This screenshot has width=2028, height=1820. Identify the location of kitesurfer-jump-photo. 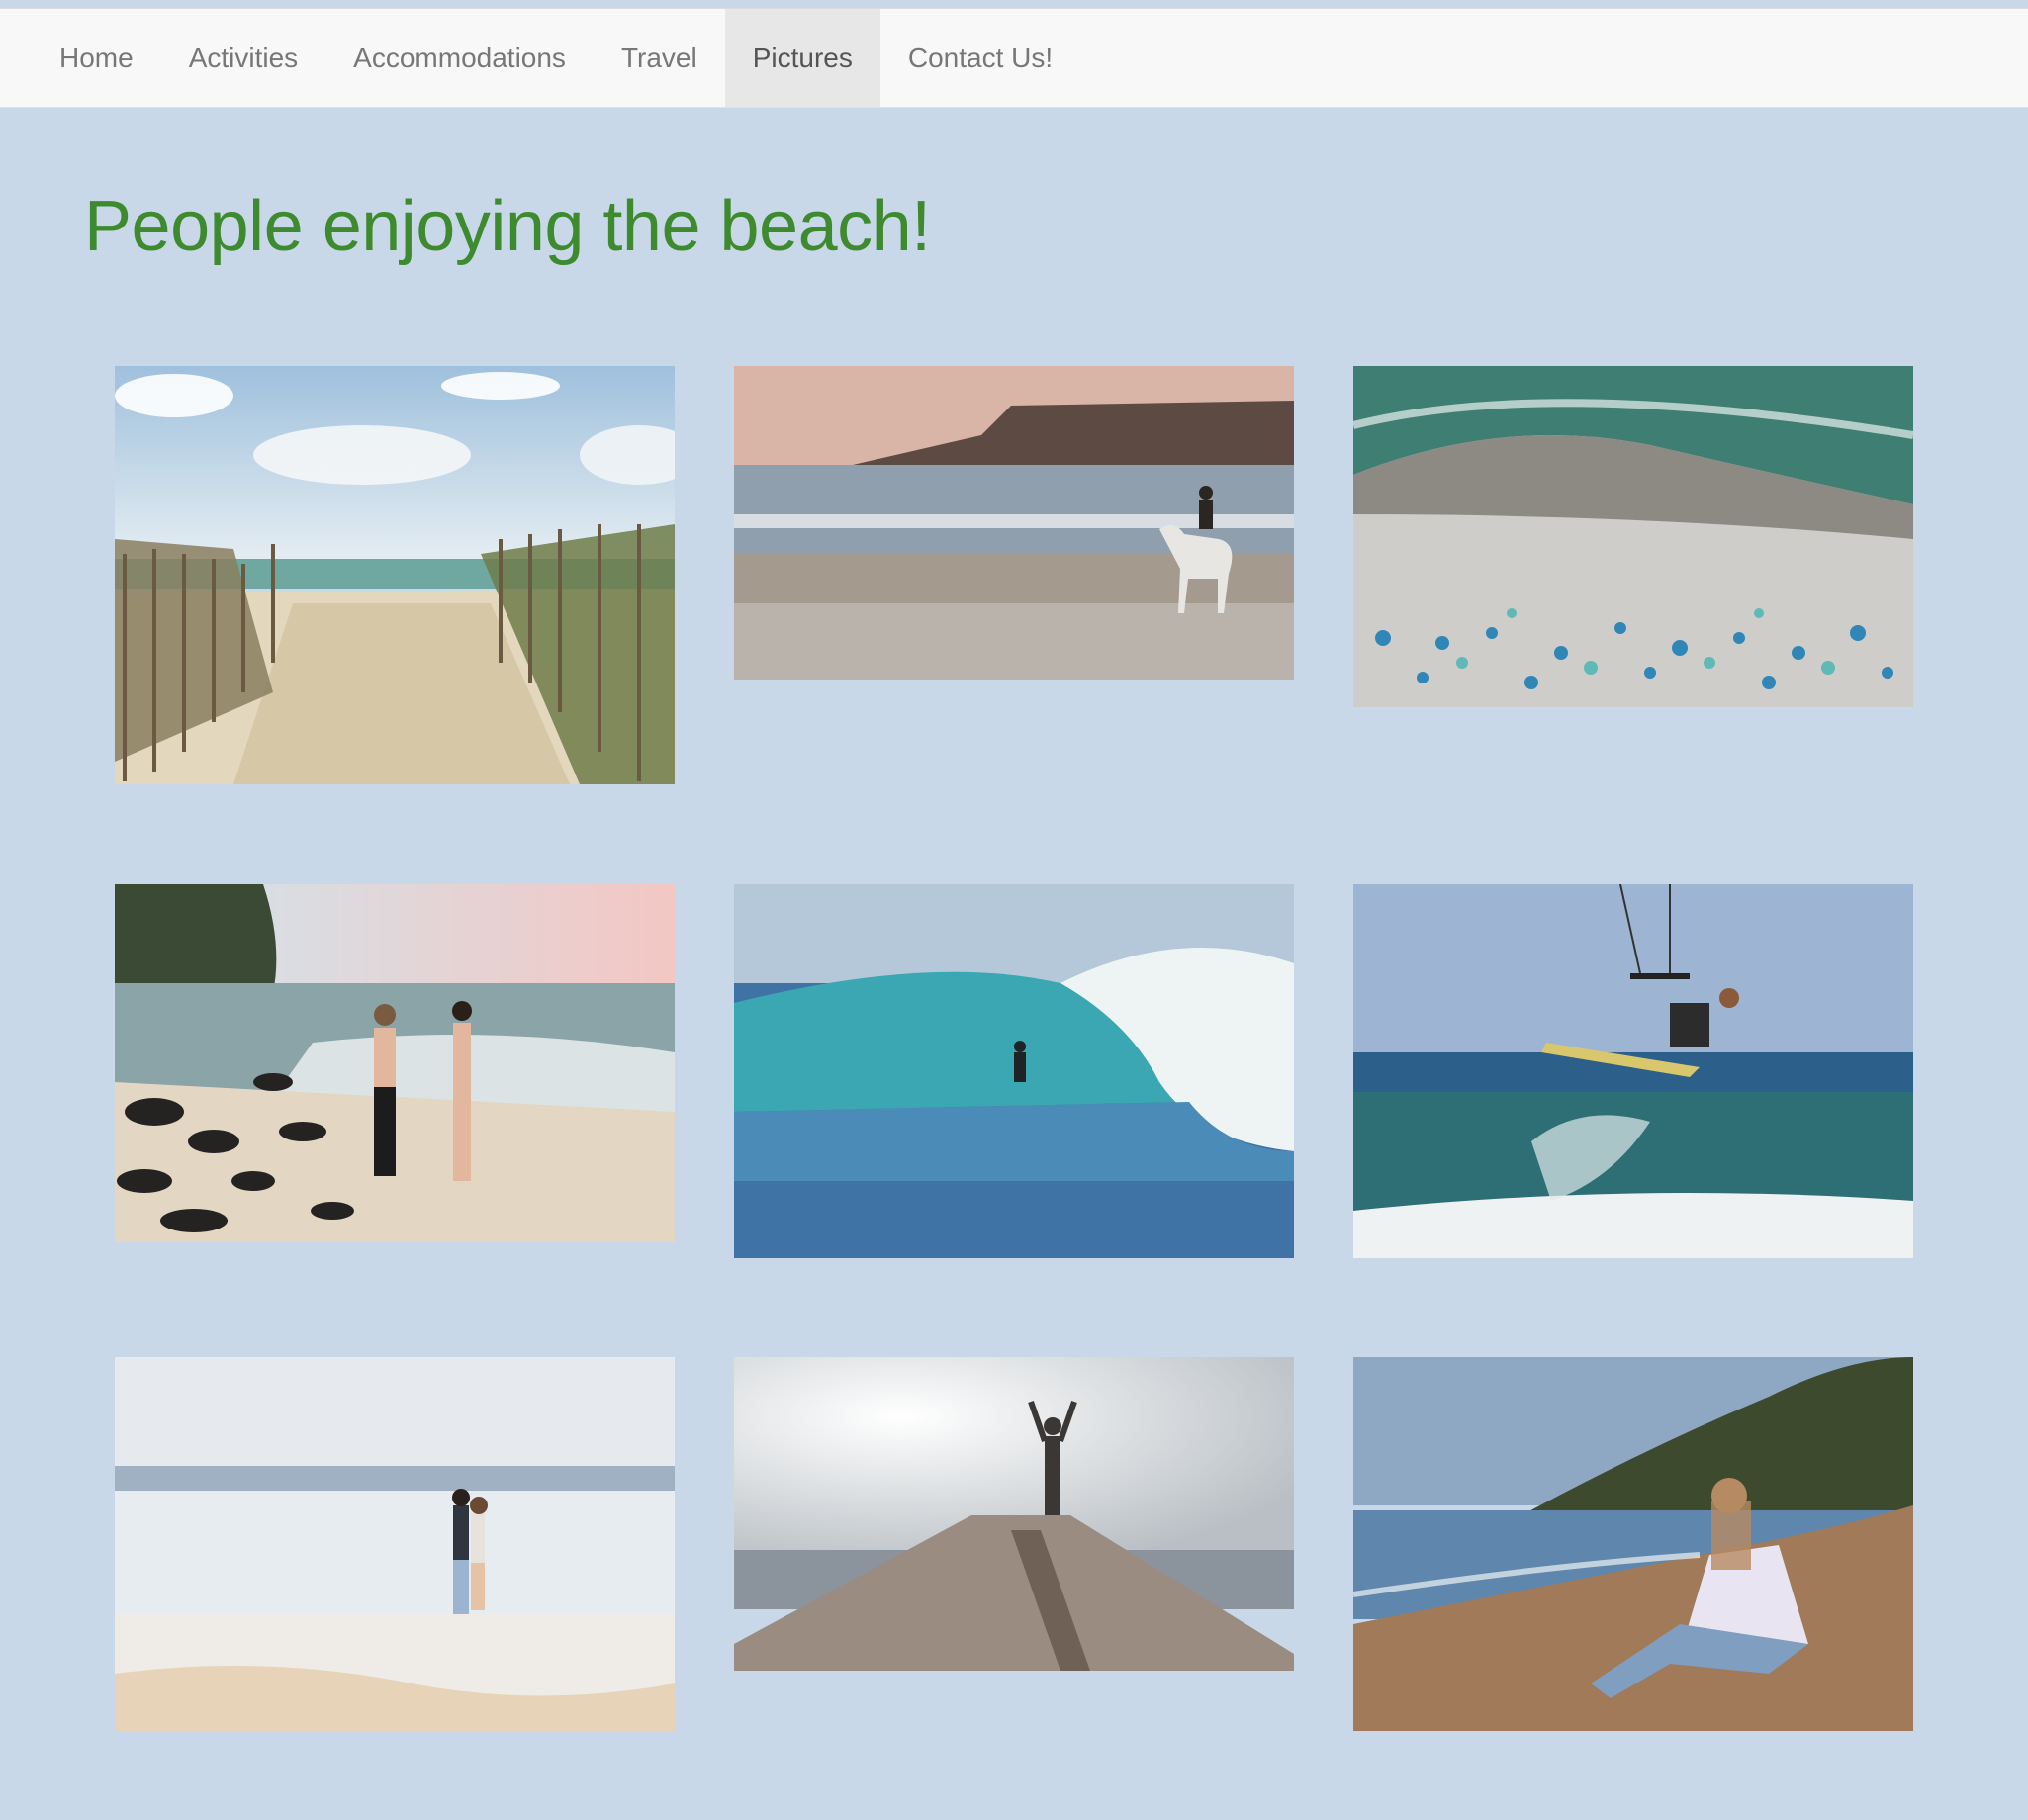
(1633, 1071).